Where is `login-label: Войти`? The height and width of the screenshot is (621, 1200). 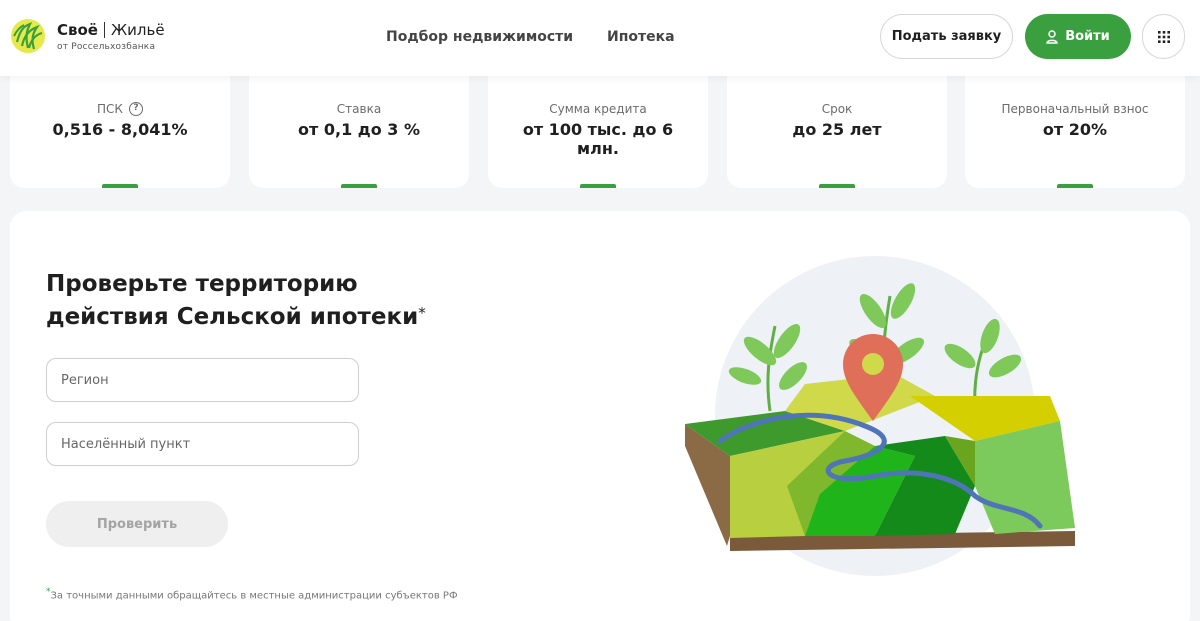 login-label: Войти is located at coordinates (1087, 36).